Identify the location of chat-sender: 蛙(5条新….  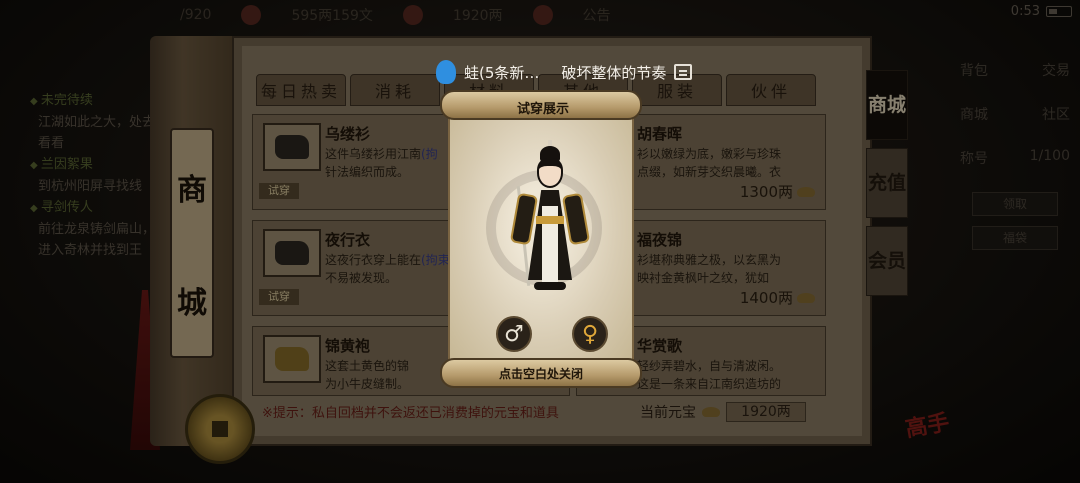
(502, 72).